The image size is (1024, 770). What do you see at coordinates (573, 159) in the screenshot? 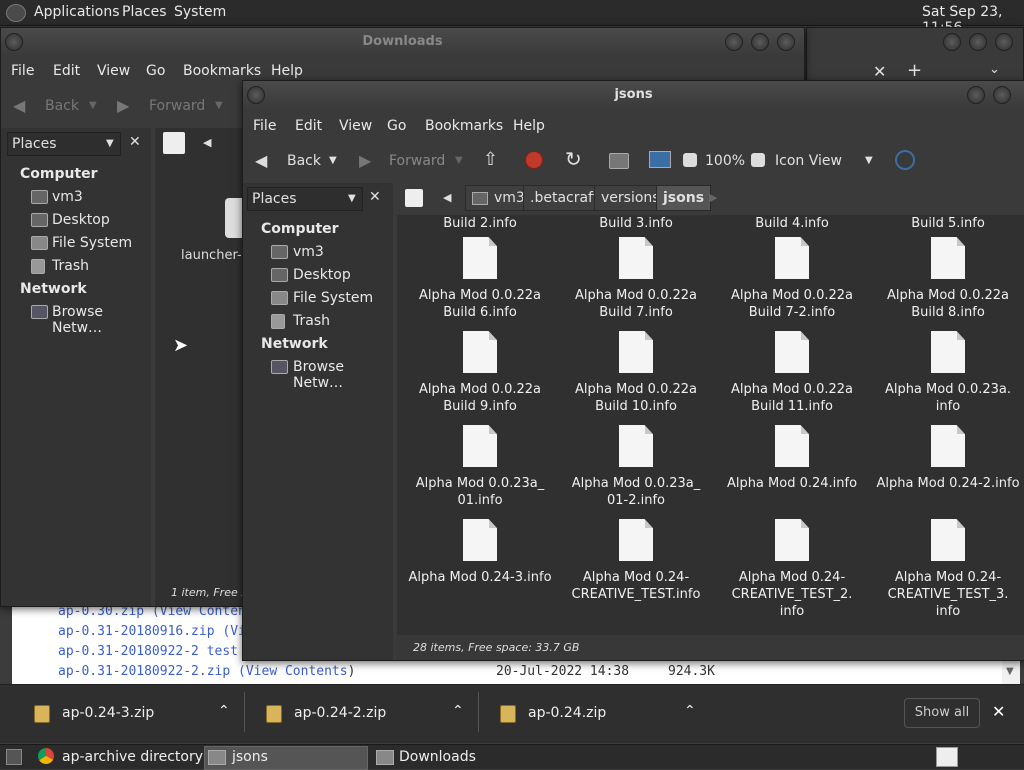
I see `reload-icon: ↻` at bounding box center [573, 159].